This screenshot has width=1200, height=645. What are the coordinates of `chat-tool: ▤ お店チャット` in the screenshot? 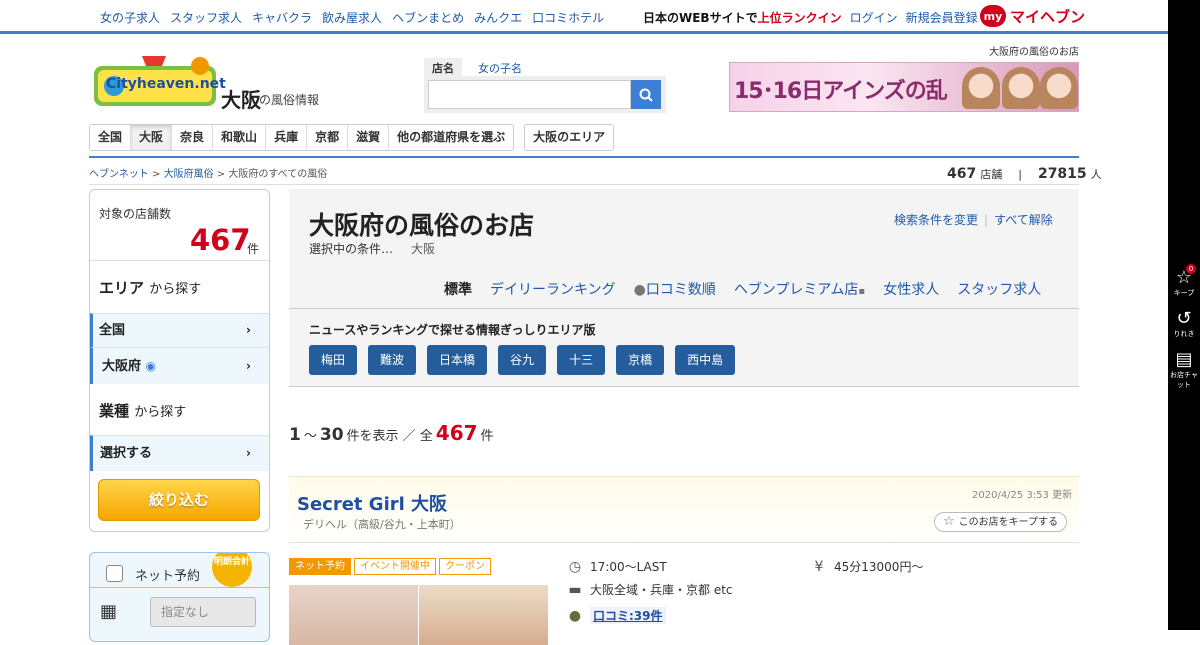 It's located at (1184, 370).